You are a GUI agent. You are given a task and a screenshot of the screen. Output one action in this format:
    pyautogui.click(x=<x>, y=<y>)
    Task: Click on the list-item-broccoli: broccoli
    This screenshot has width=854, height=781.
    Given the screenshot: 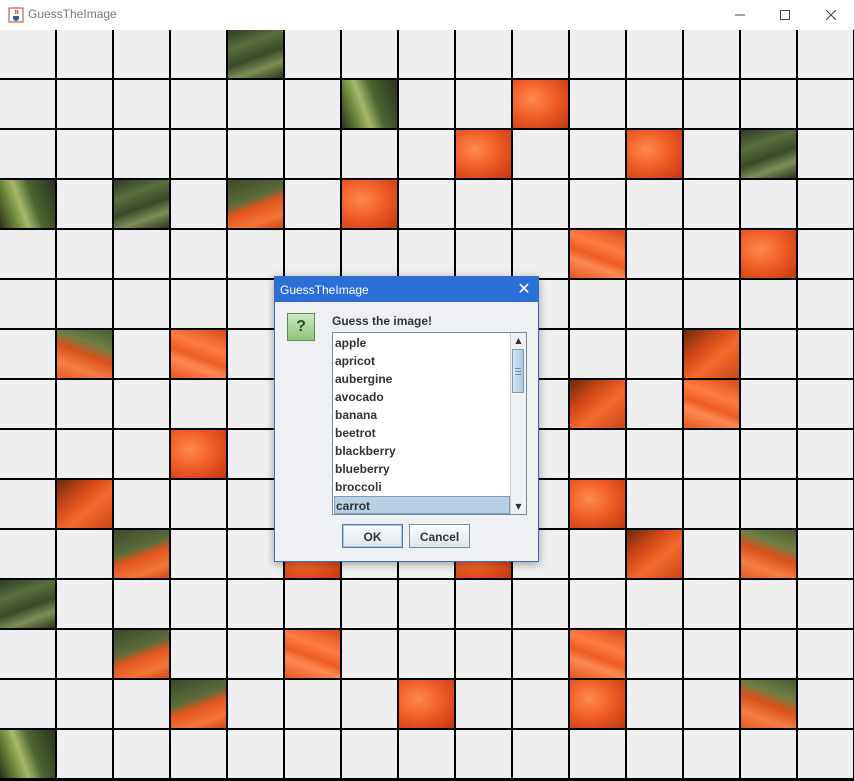 What is the action you would take?
    pyautogui.click(x=422, y=487)
    